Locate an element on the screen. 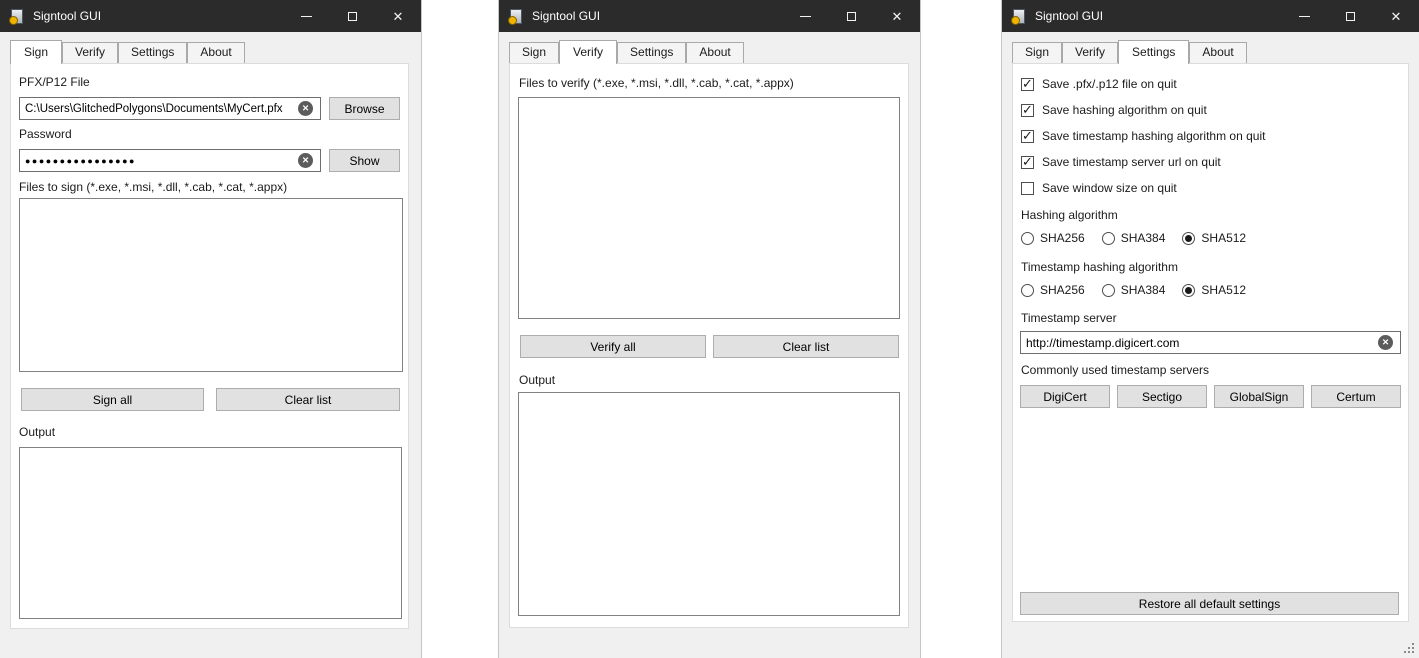  radio-sha384: SHA384 is located at coordinates (1133, 238).